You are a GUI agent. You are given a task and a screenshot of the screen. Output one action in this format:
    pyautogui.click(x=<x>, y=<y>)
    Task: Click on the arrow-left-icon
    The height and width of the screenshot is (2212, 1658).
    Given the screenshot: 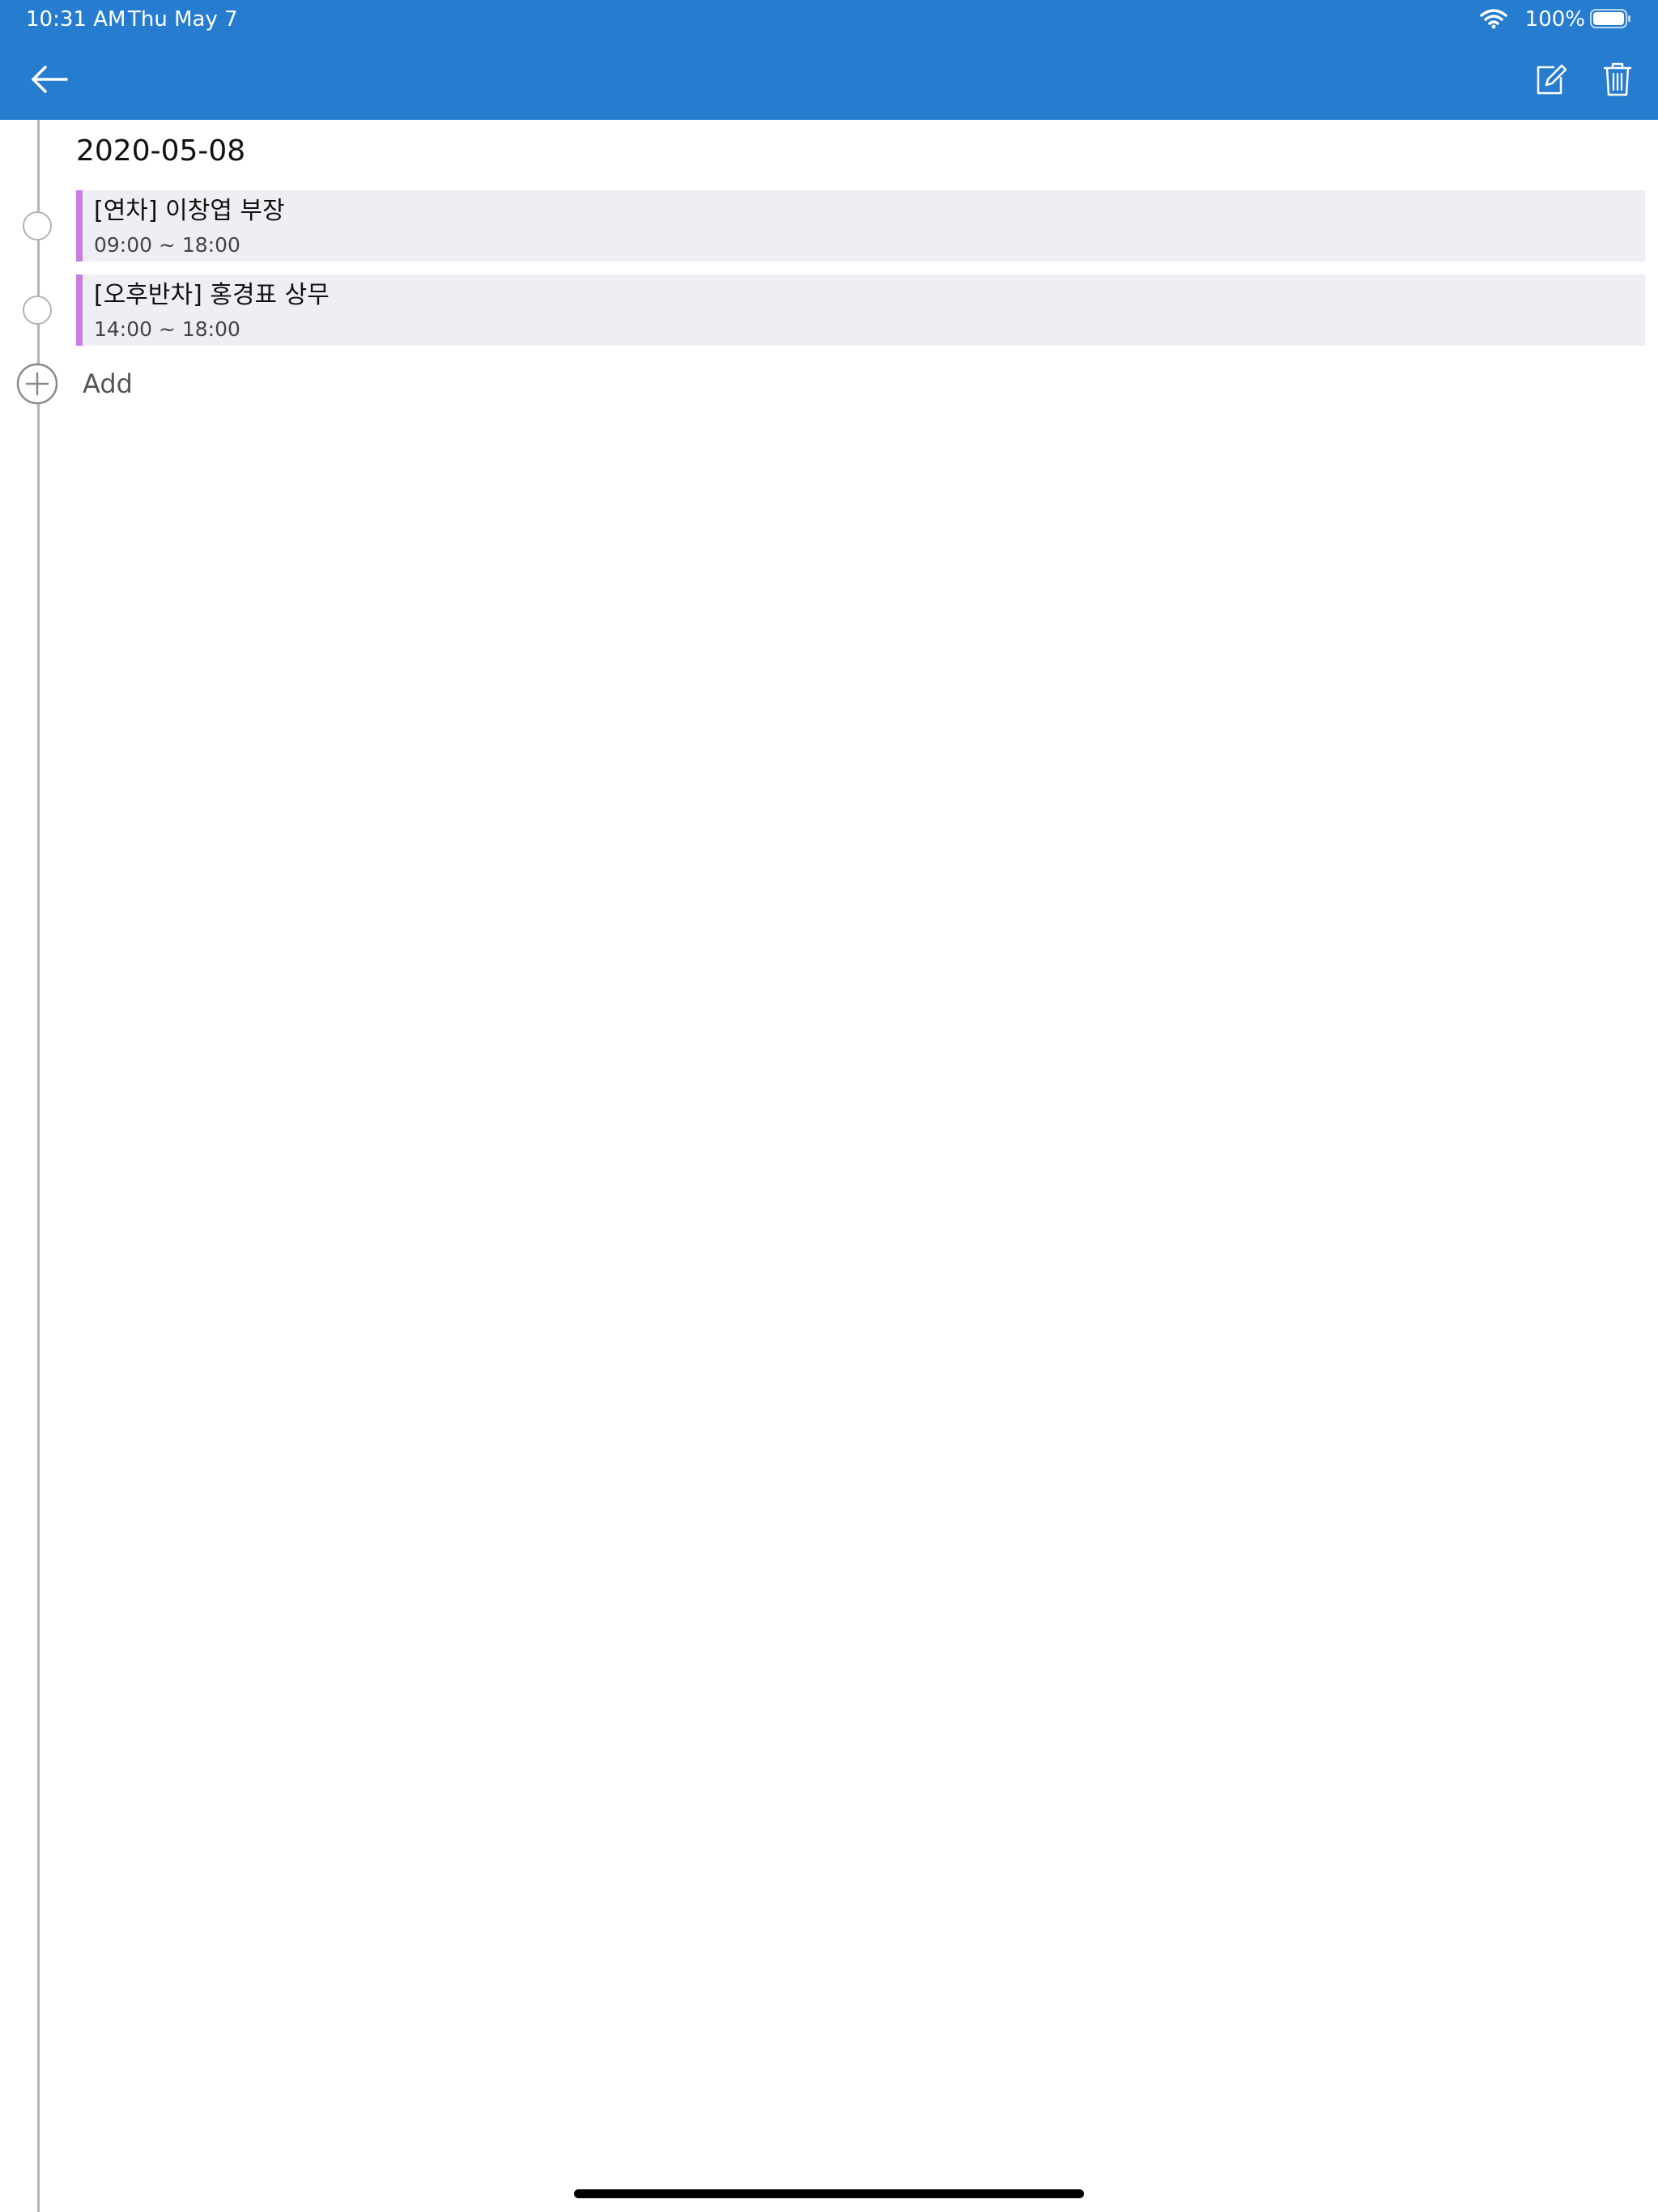 What is the action you would take?
    pyautogui.click(x=50, y=79)
    